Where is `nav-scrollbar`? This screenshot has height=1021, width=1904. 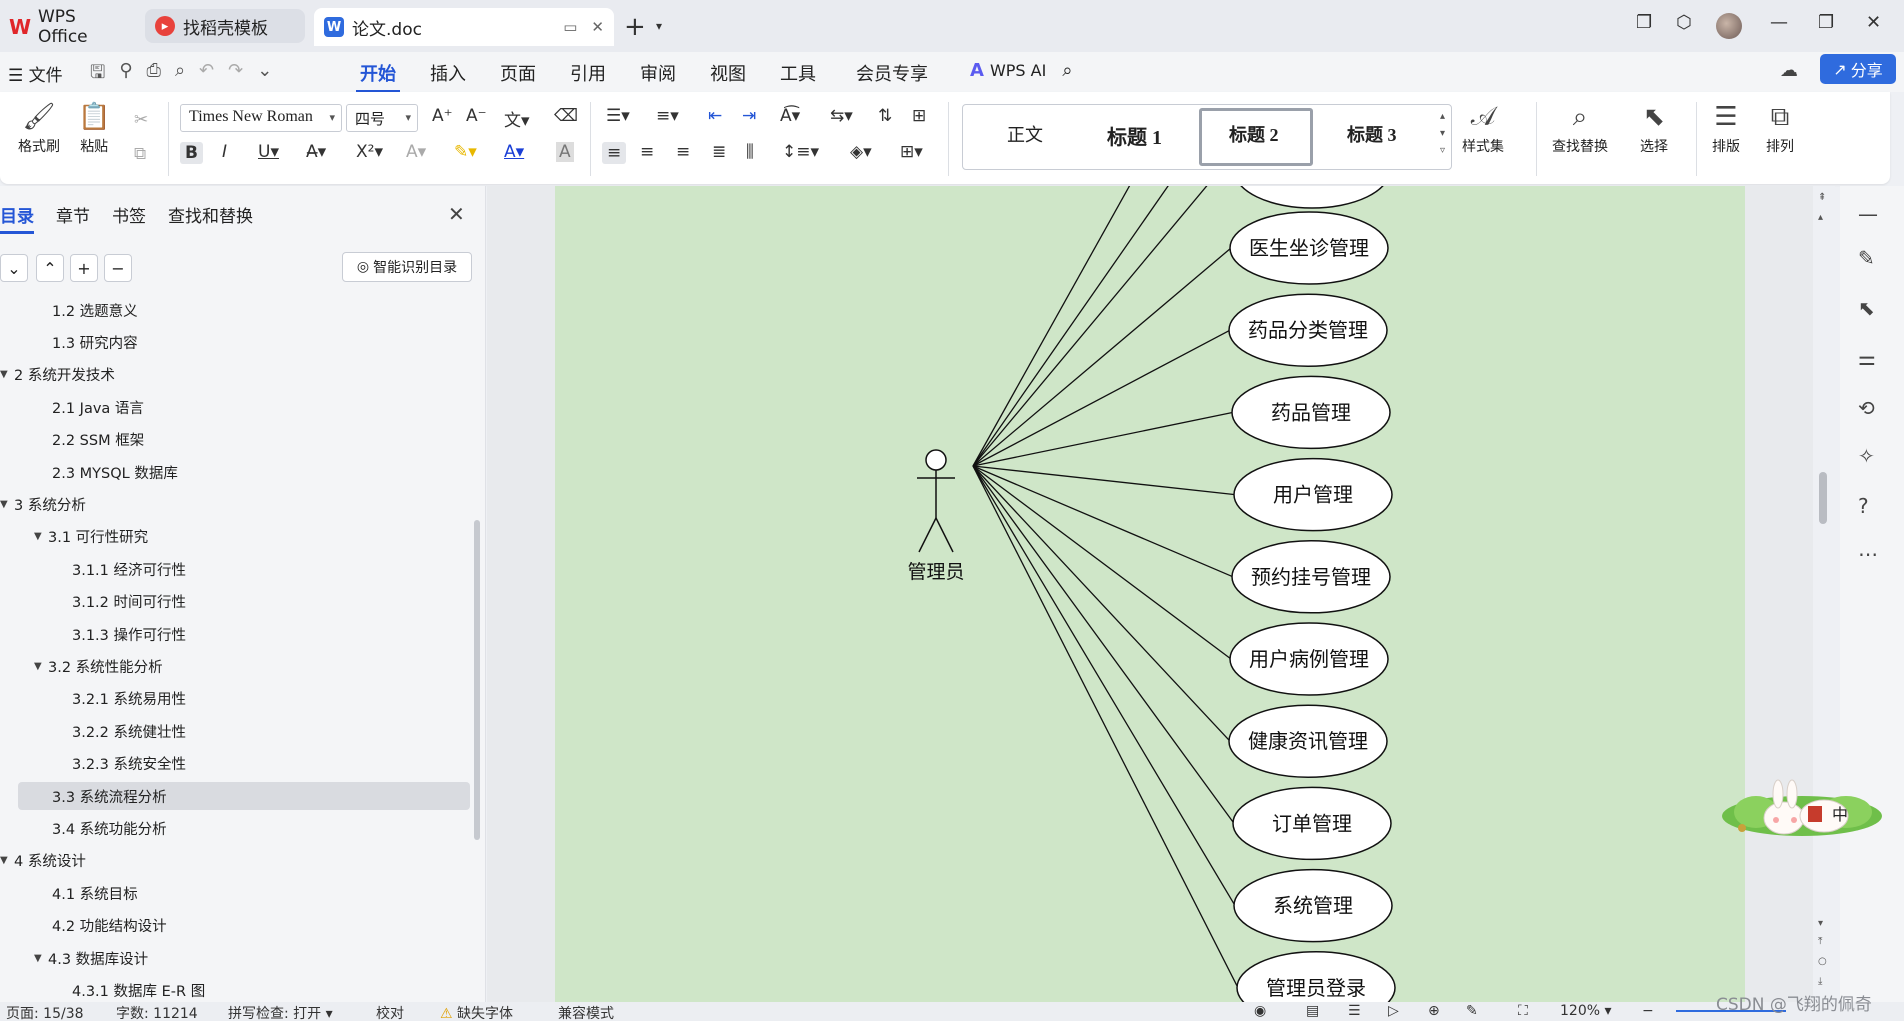
nav-scrollbar is located at coordinates (477, 680).